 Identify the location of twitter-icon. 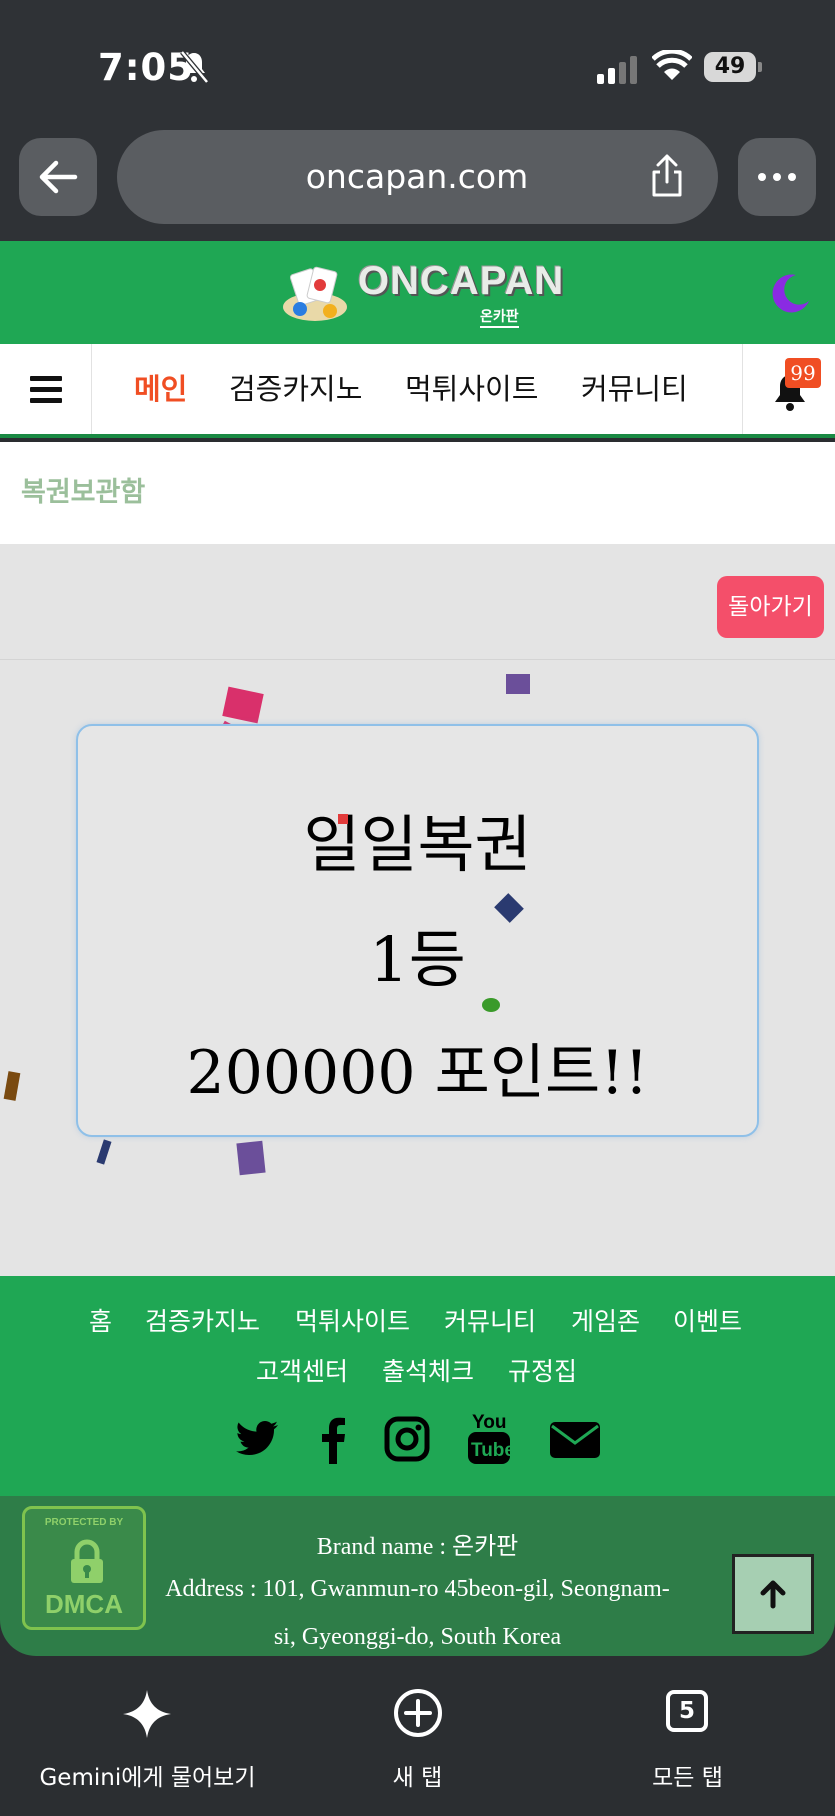
(257, 1439).